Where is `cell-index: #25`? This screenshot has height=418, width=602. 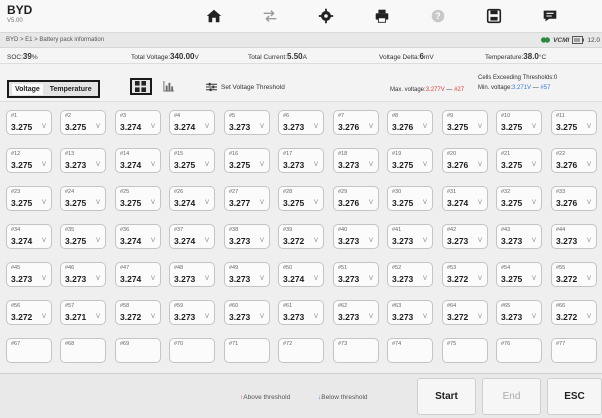
cell-index: #25 is located at coordinates (125, 192).